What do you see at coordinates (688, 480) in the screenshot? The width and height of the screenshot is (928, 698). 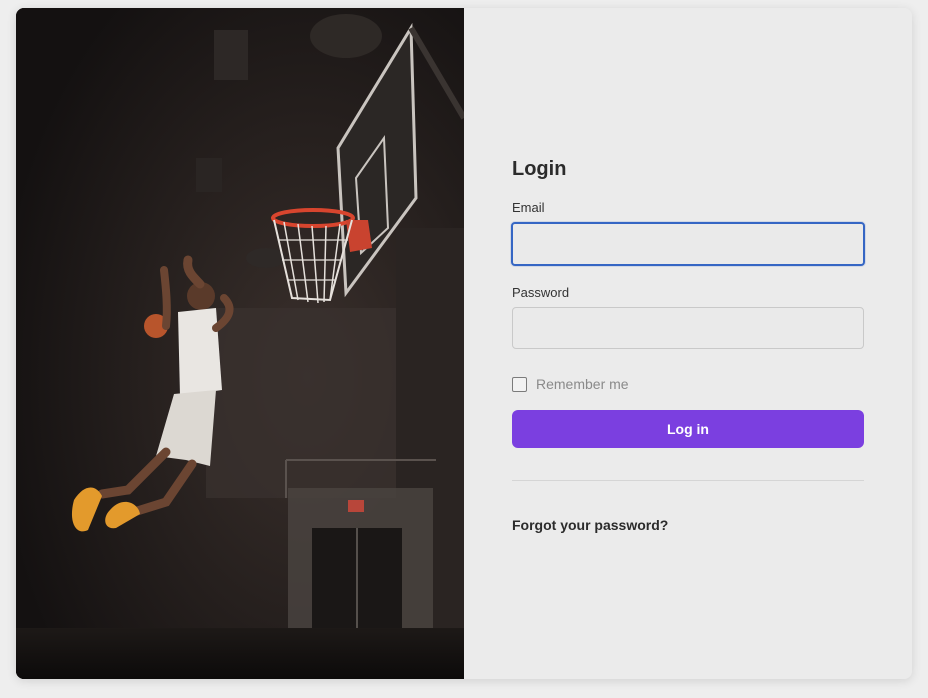 I see `divider` at bounding box center [688, 480].